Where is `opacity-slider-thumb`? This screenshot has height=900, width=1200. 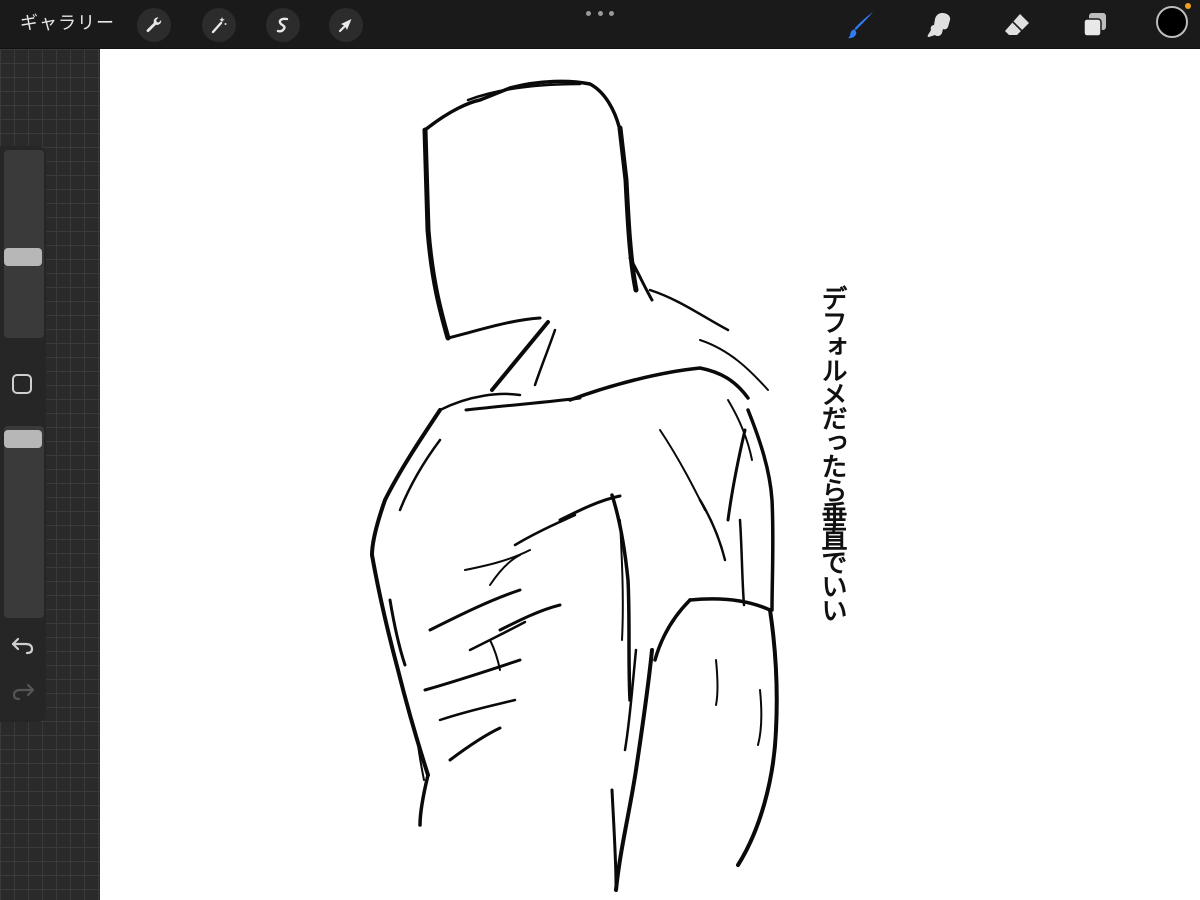 opacity-slider-thumb is located at coordinates (23, 439).